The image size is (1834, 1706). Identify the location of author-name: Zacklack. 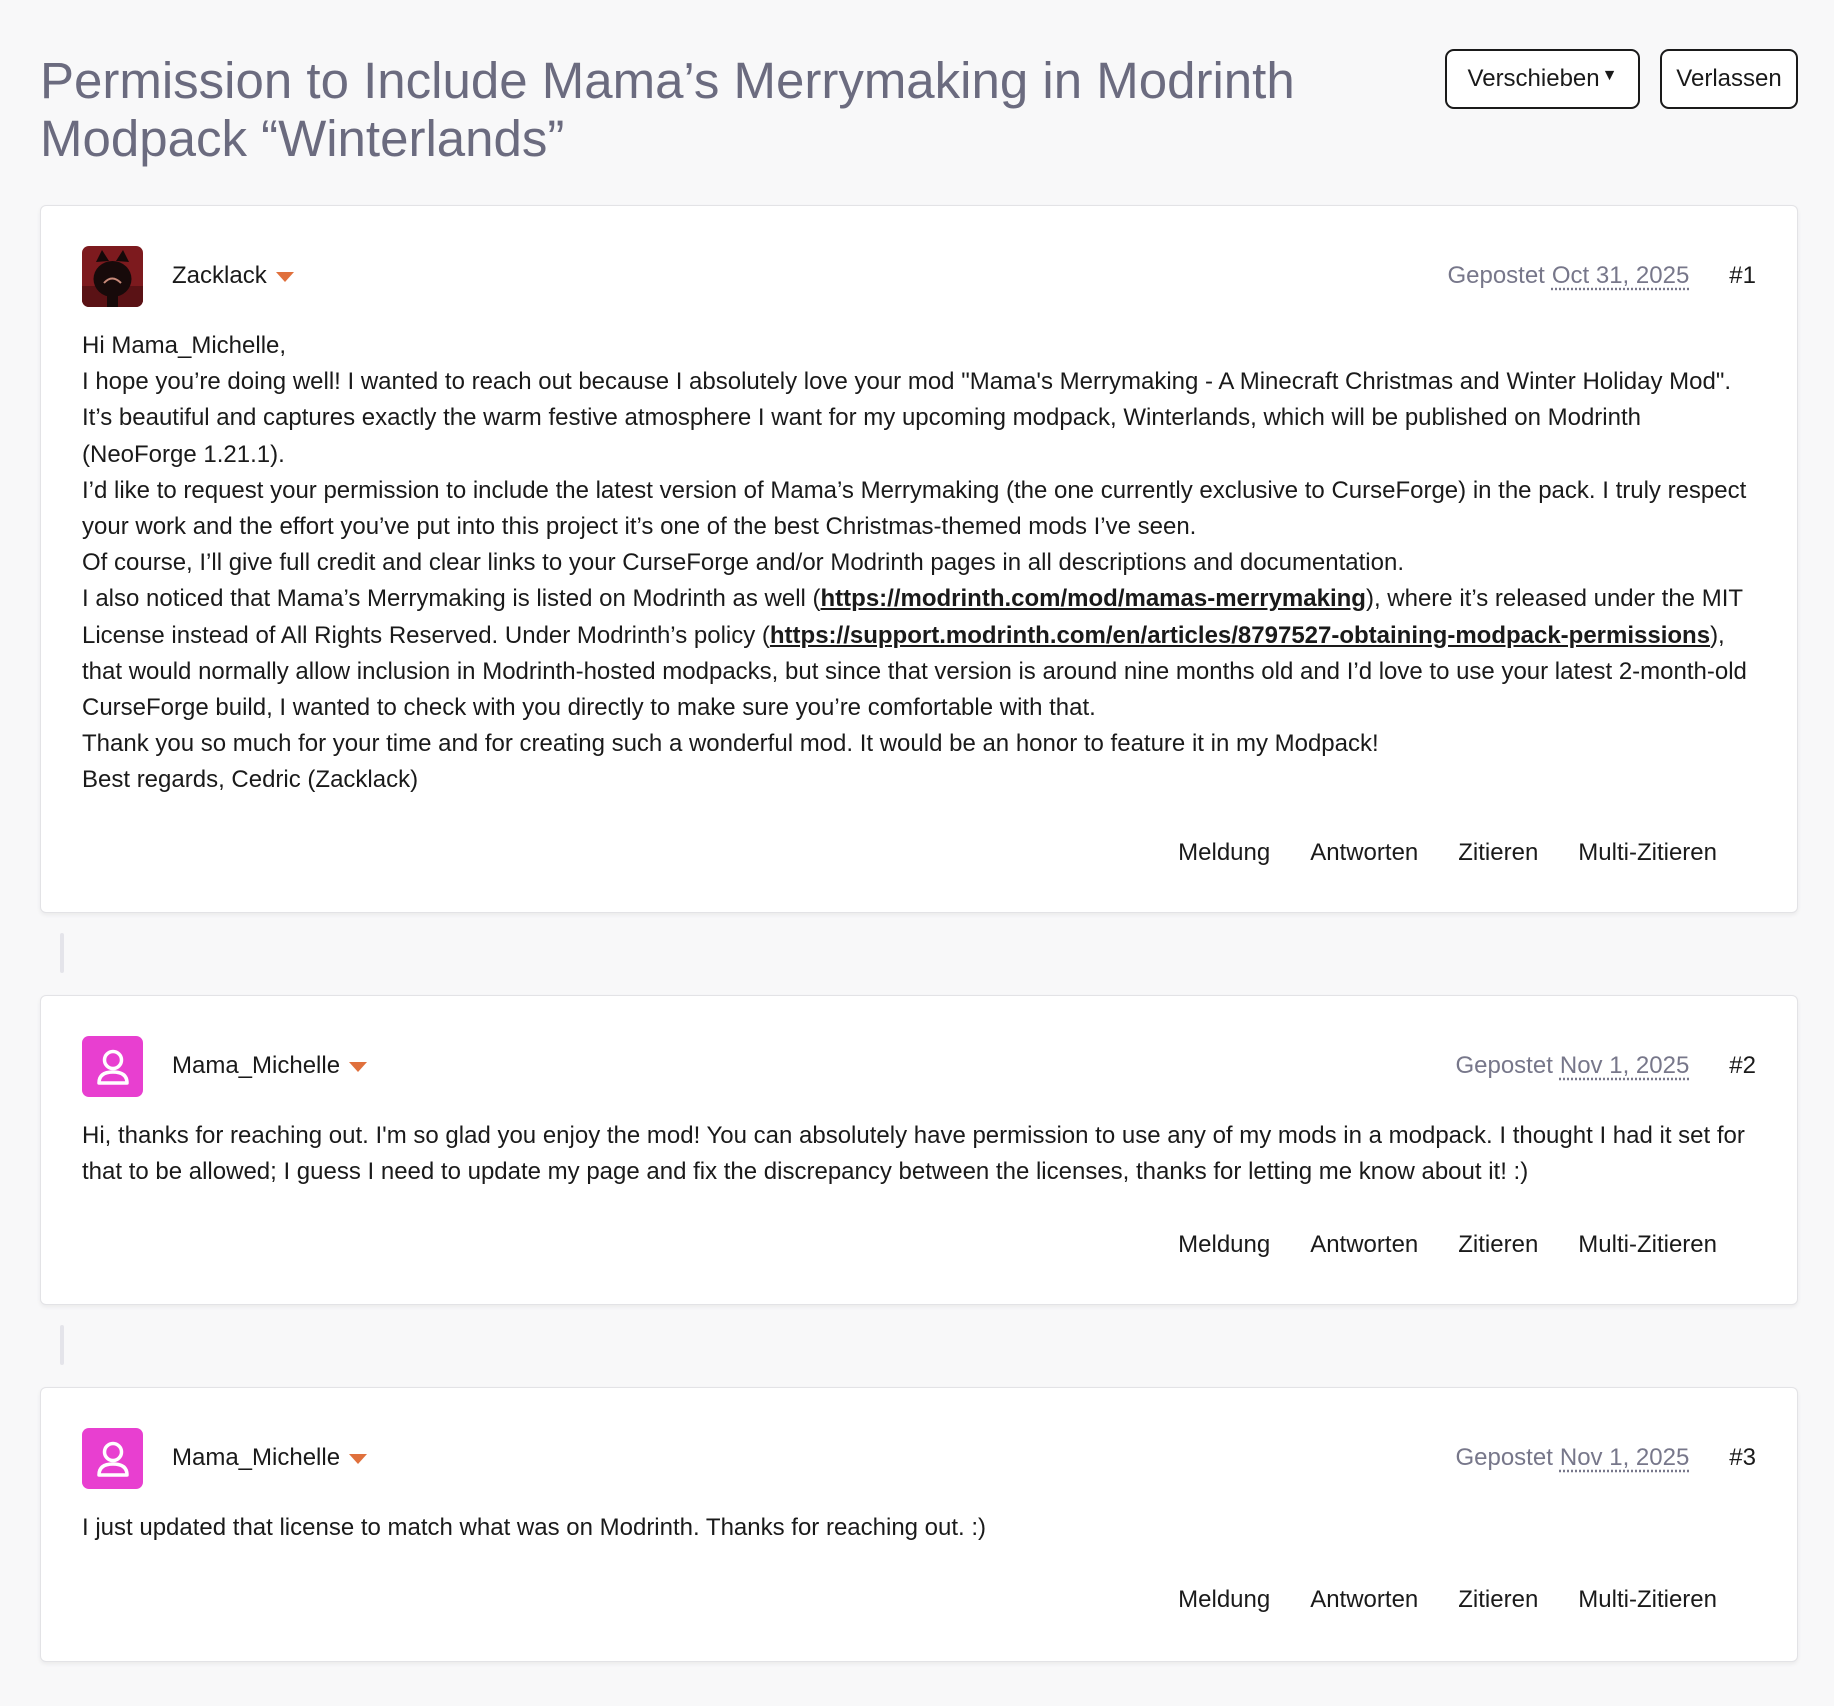
(233, 276).